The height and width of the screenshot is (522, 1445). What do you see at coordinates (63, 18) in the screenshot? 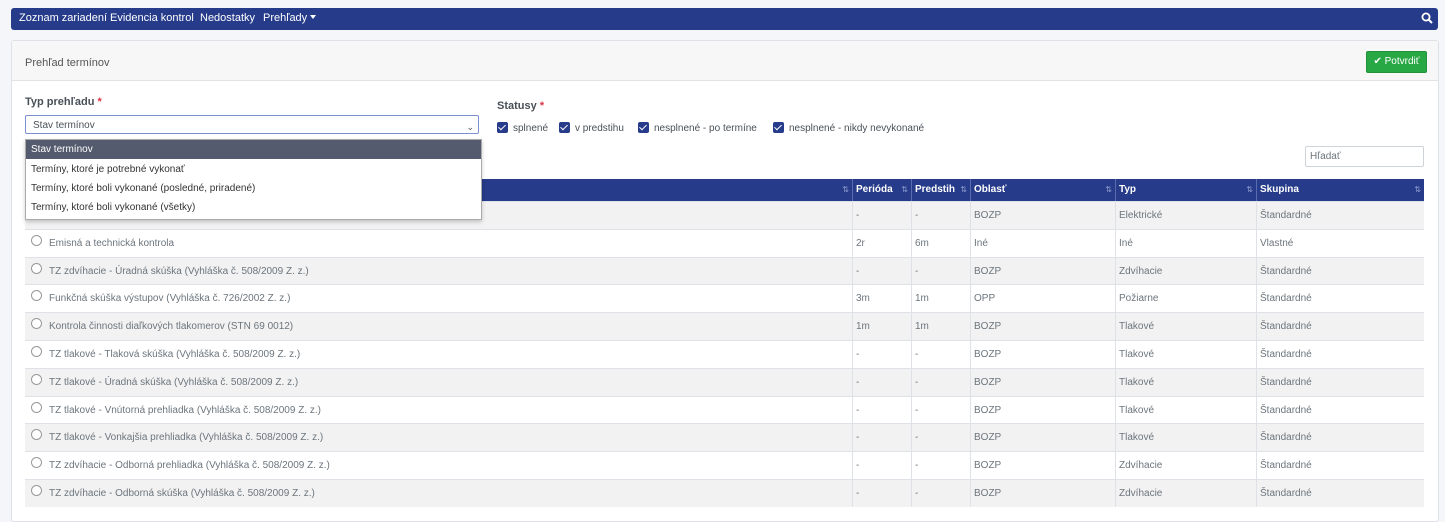
I see `nav-zoznam-zariadeni: Zoznam zariadení` at bounding box center [63, 18].